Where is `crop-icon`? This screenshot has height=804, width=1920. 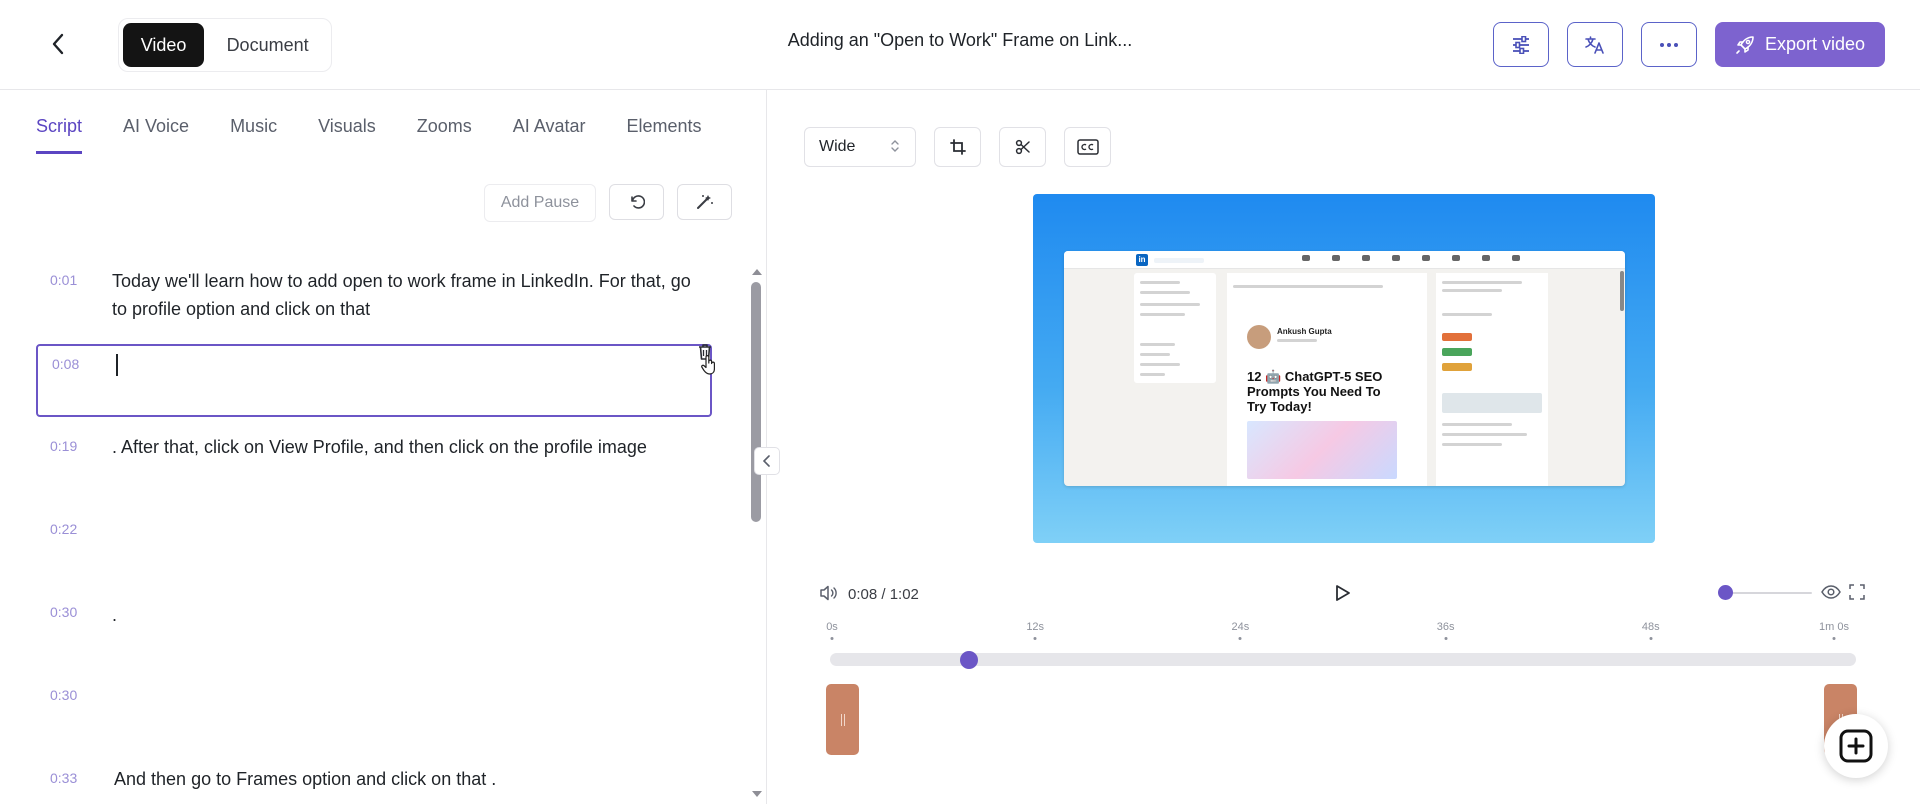 crop-icon is located at coordinates (957, 147).